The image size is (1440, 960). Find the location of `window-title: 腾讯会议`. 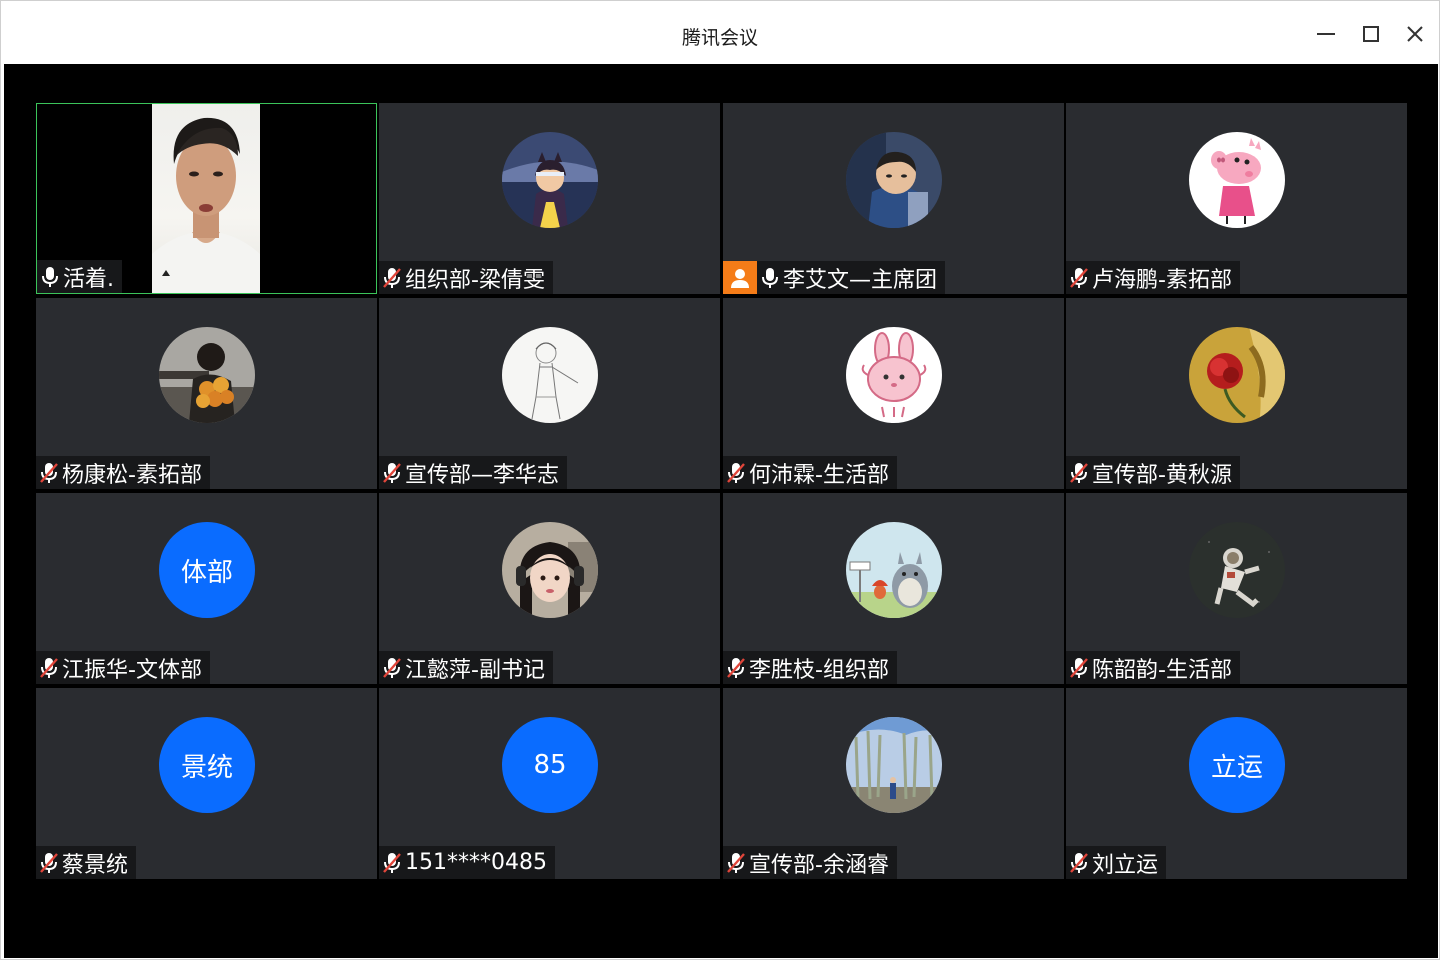

window-title: 腾讯会议 is located at coordinates (719, 38).